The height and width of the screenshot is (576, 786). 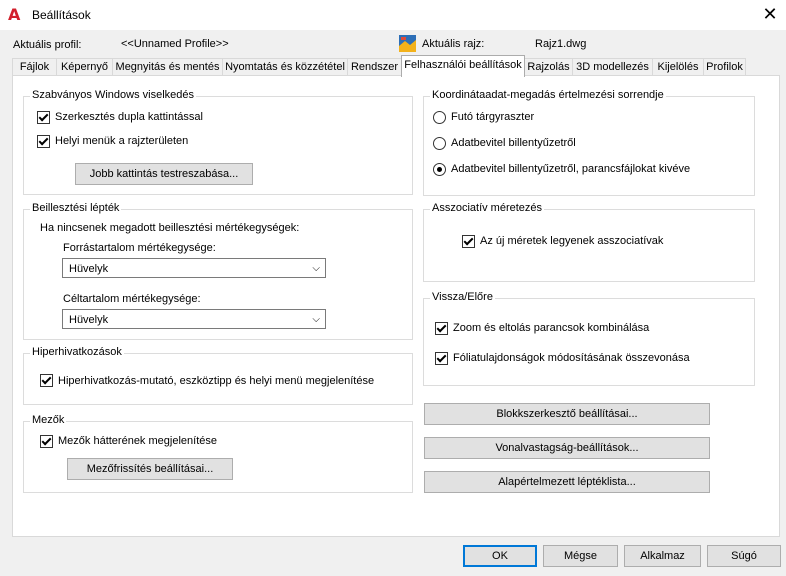 I want to click on insertion-scale-title: Beillesztési lépték, so click(x=76, y=208).